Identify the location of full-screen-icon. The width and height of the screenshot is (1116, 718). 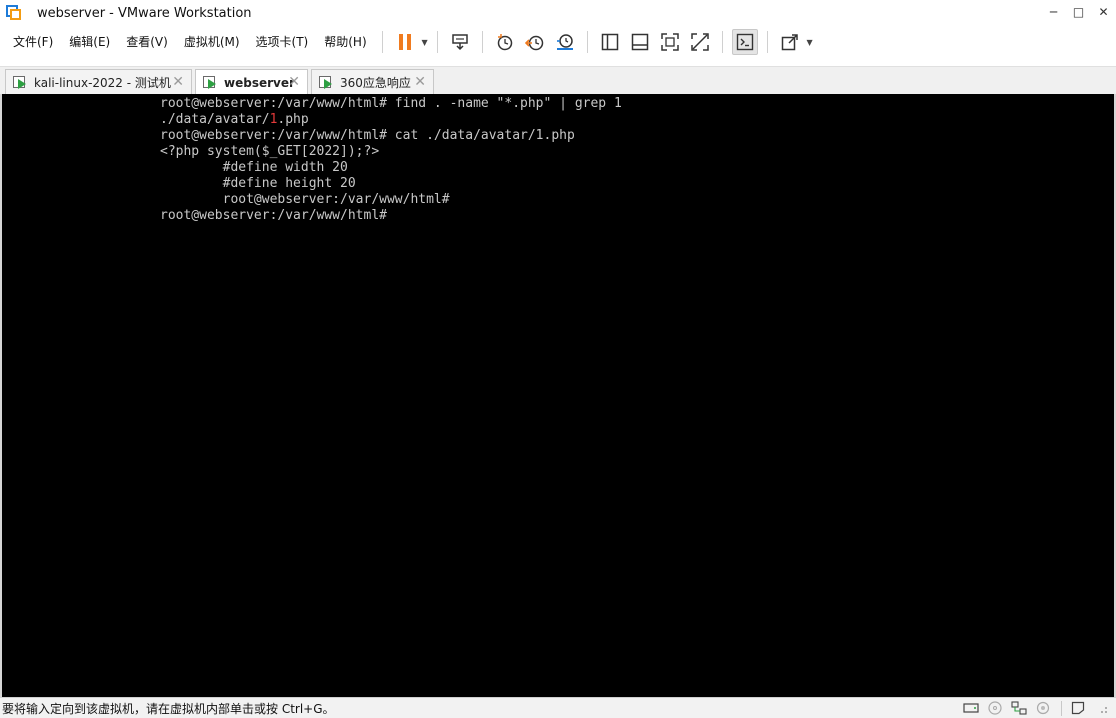
(669, 42).